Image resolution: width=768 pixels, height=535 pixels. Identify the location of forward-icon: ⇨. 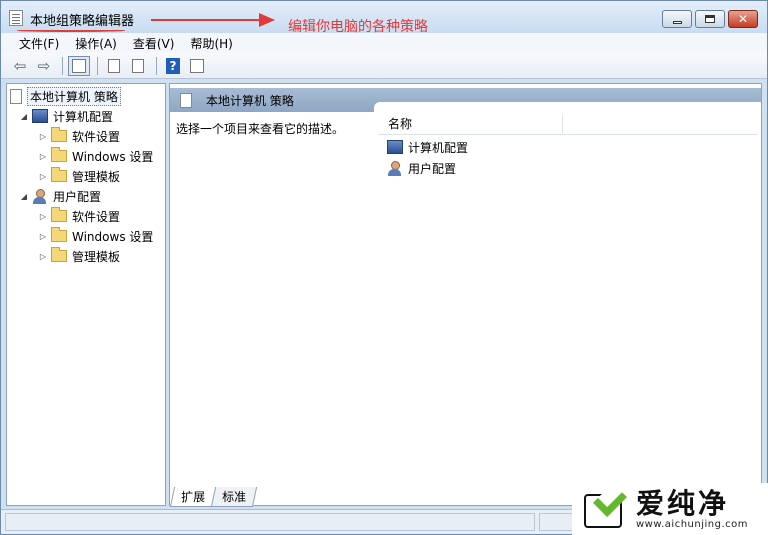
(44, 65).